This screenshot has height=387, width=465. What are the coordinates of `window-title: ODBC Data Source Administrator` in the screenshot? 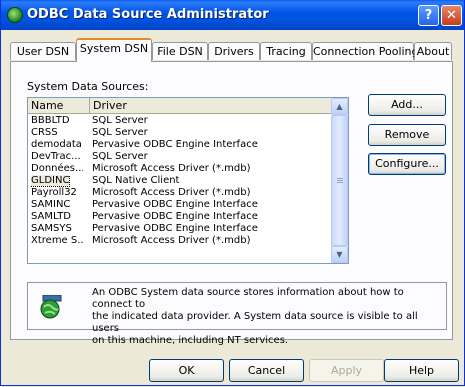 It's located at (148, 14).